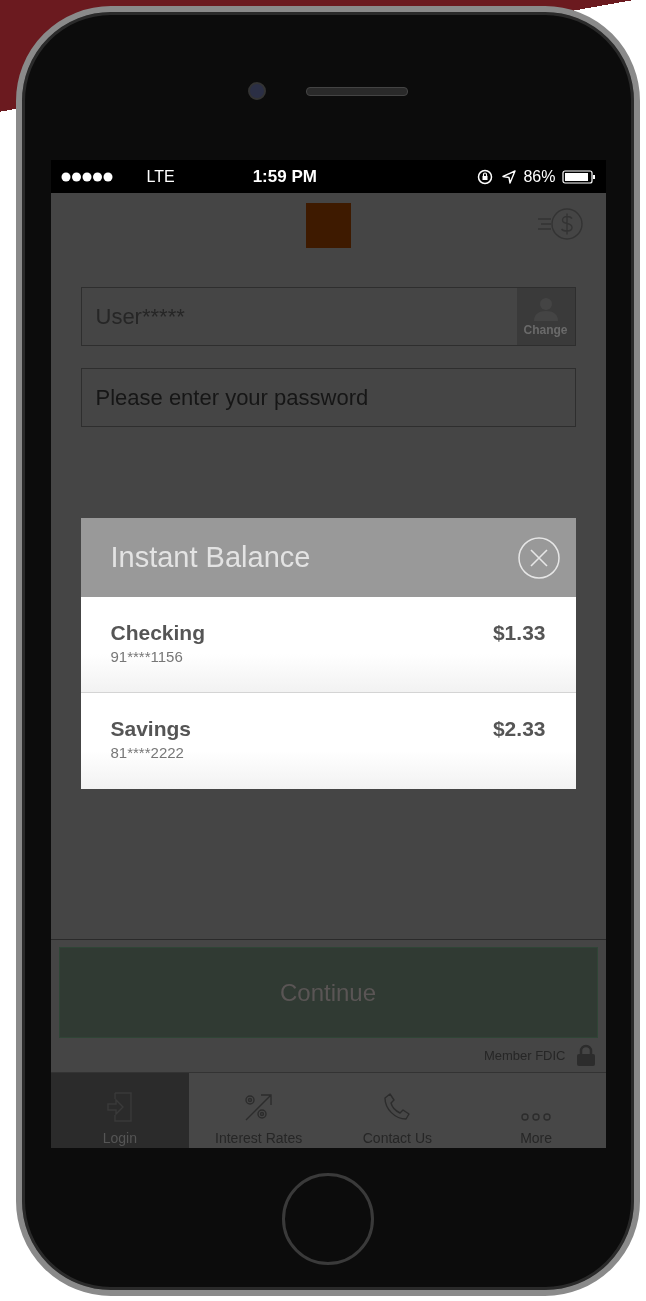  I want to click on account-name: Savings, so click(151, 729).